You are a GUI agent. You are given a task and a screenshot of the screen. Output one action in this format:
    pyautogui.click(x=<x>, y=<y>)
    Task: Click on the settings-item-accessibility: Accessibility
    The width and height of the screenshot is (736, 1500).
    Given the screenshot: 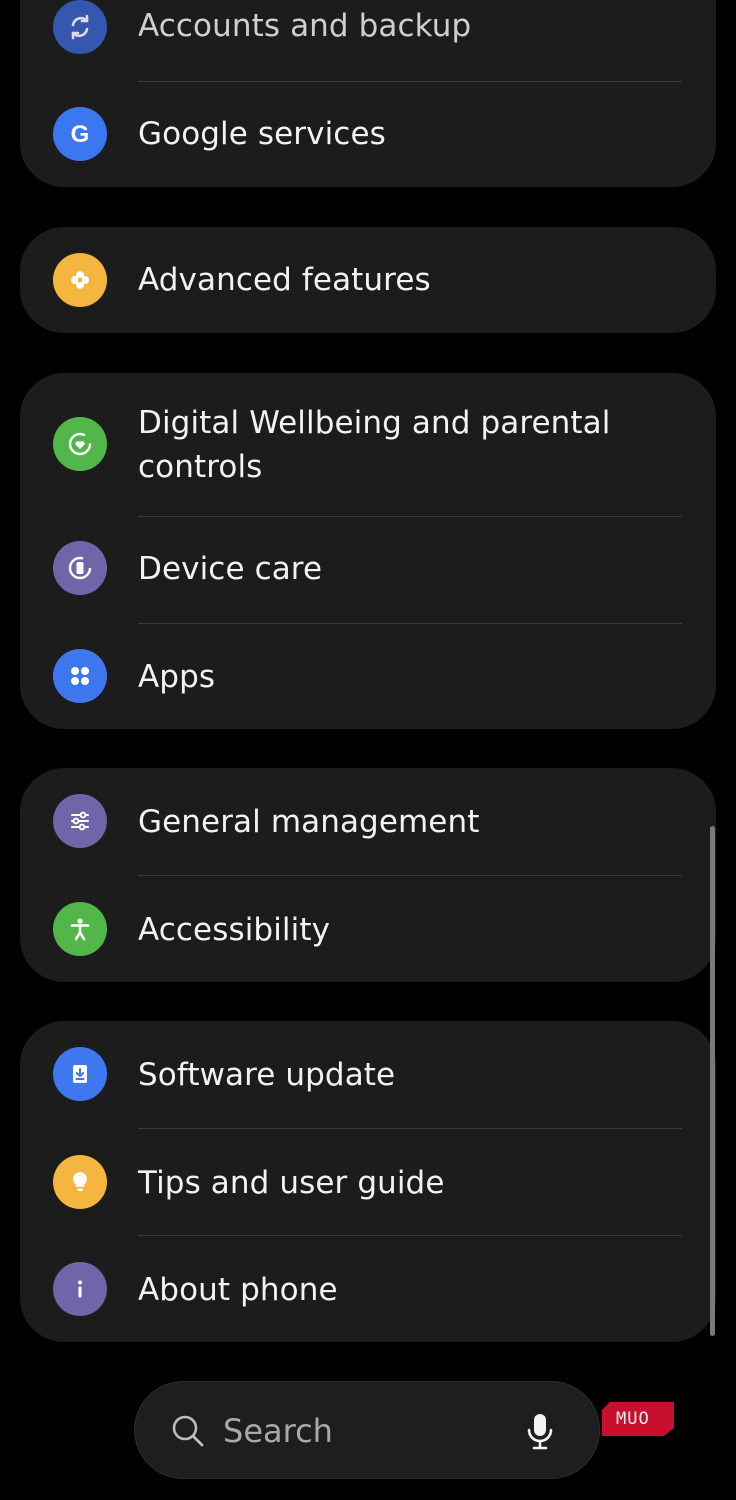 What is the action you would take?
    pyautogui.click(x=368, y=930)
    